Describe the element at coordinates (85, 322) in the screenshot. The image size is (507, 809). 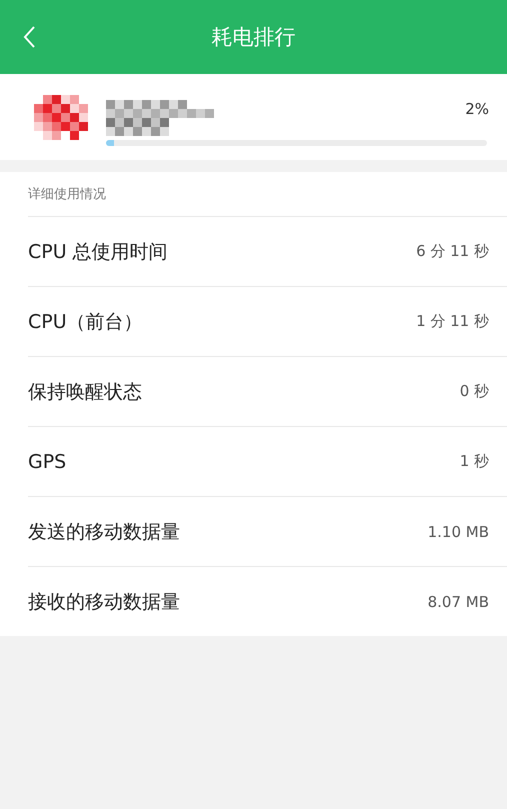
I see `stat-label: CPU（前台）` at that location.